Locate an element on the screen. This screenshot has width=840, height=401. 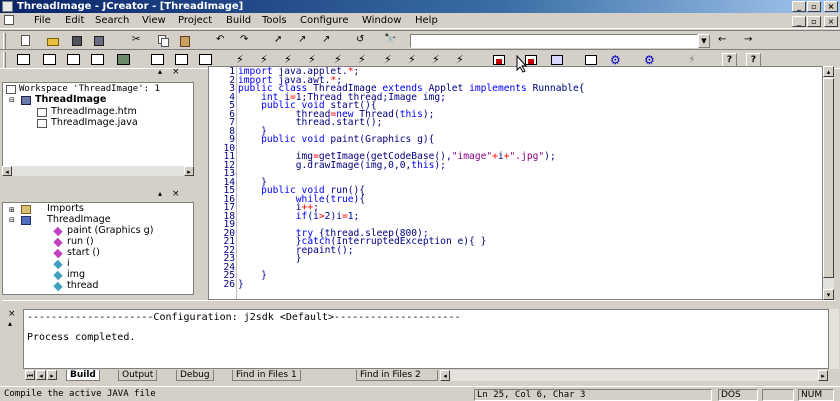
menu-file: File is located at coordinates (42, 21).